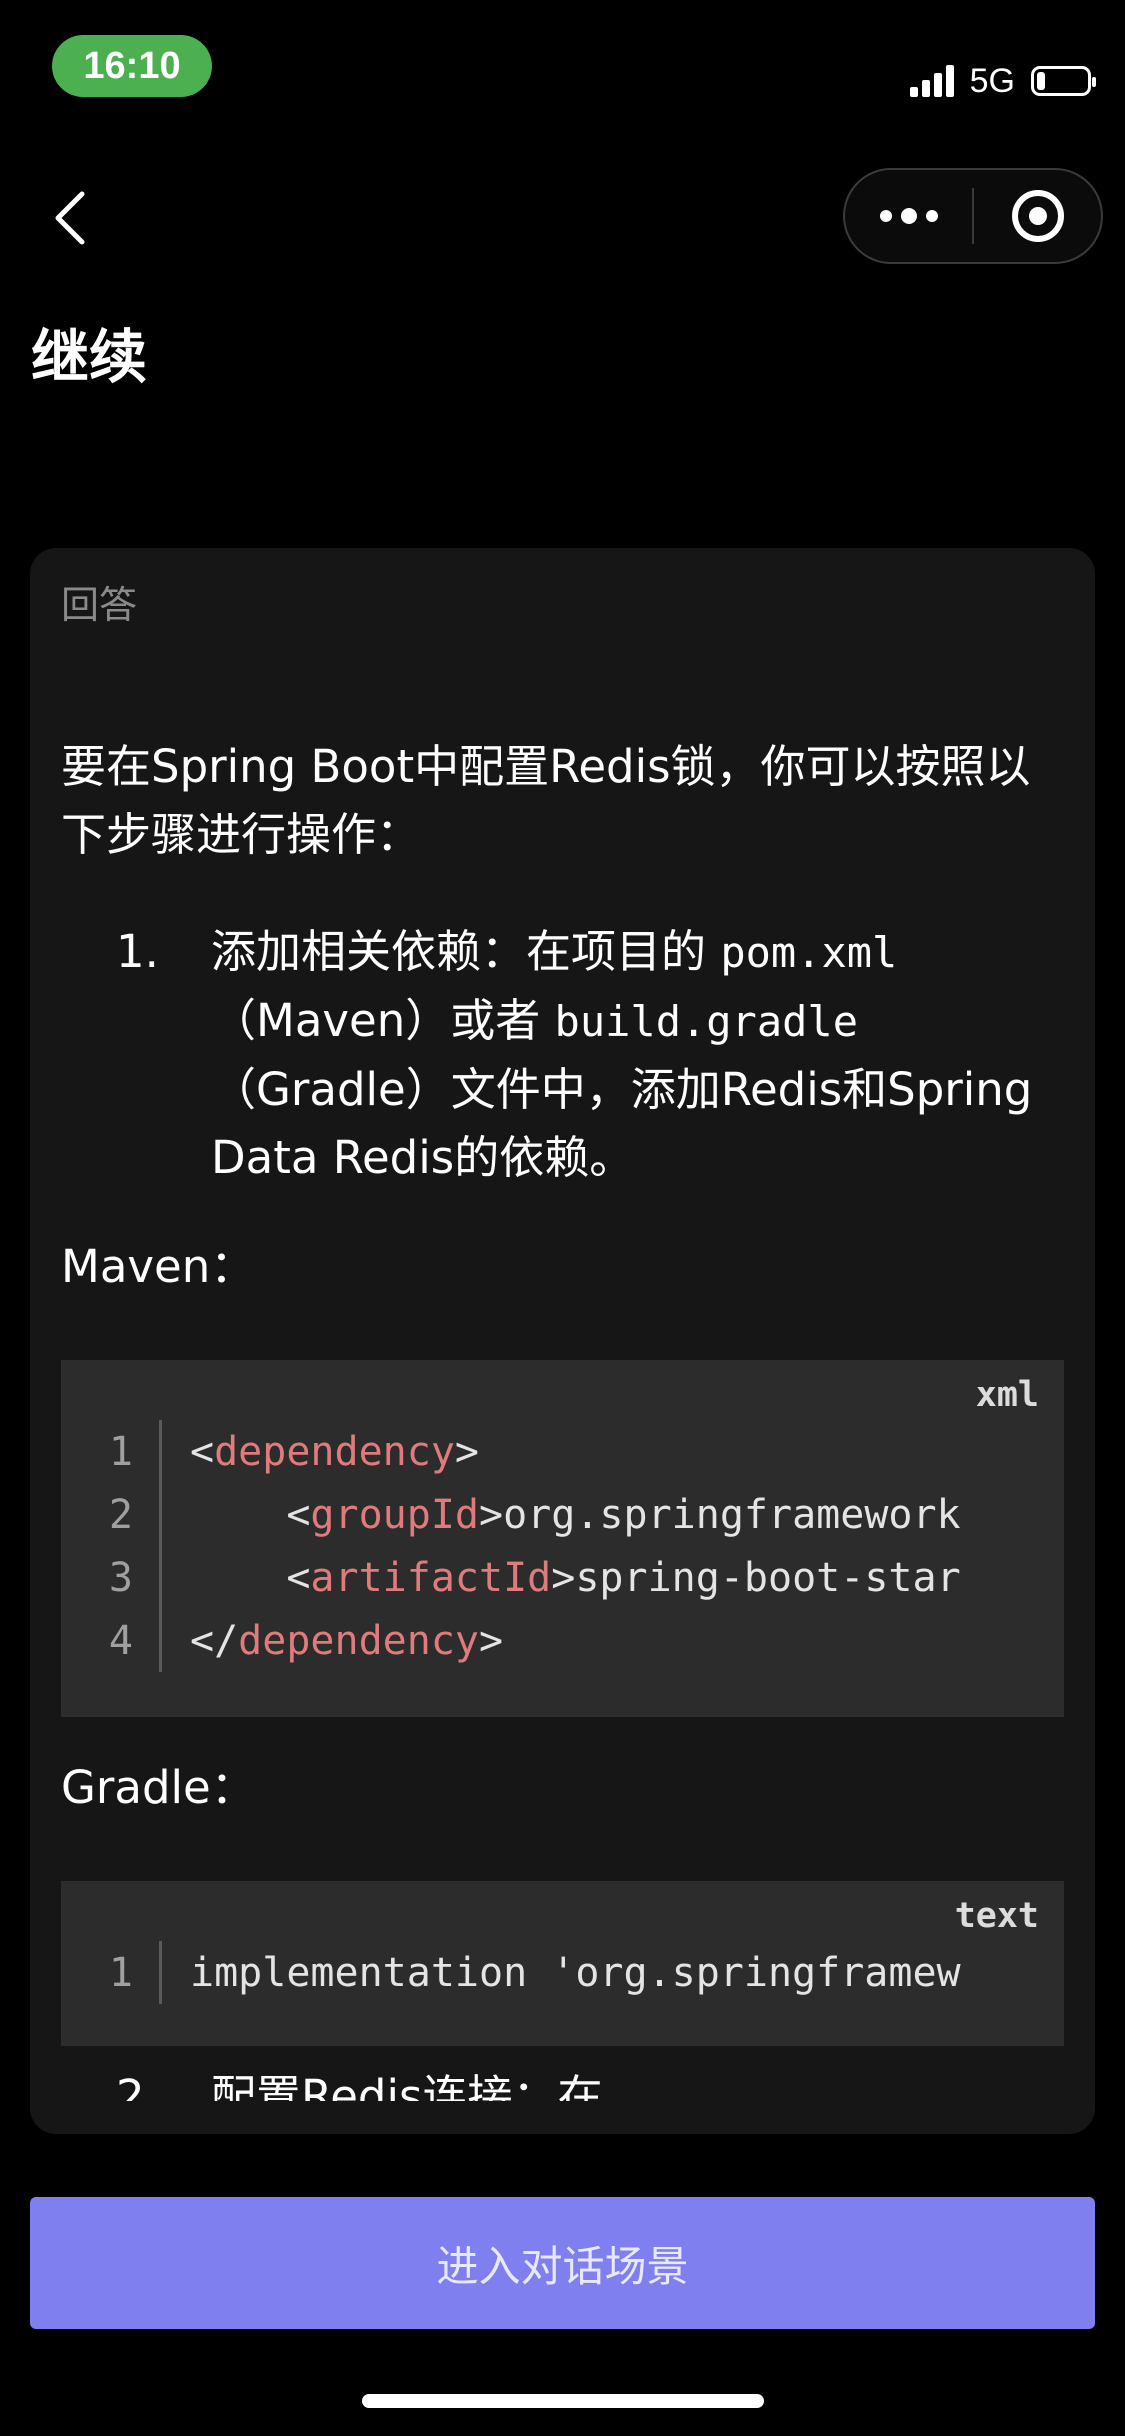  Describe the element at coordinates (997, 1916) in the screenshot. I see `code-language-label: text` at that location.